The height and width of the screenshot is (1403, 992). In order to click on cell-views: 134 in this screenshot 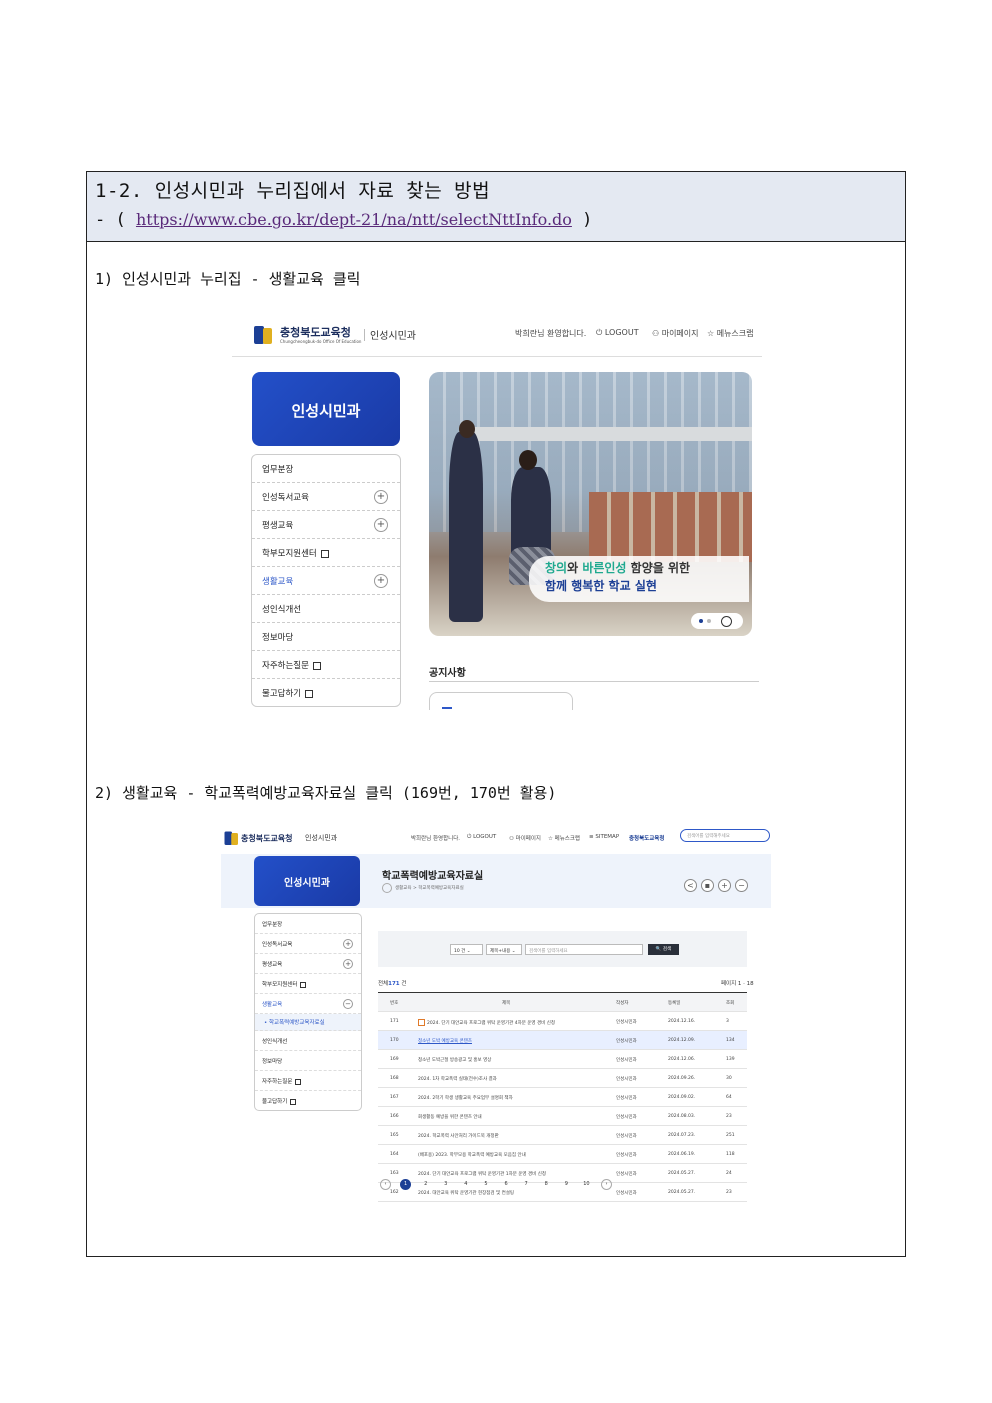, I will do `click(730, 1040)`.